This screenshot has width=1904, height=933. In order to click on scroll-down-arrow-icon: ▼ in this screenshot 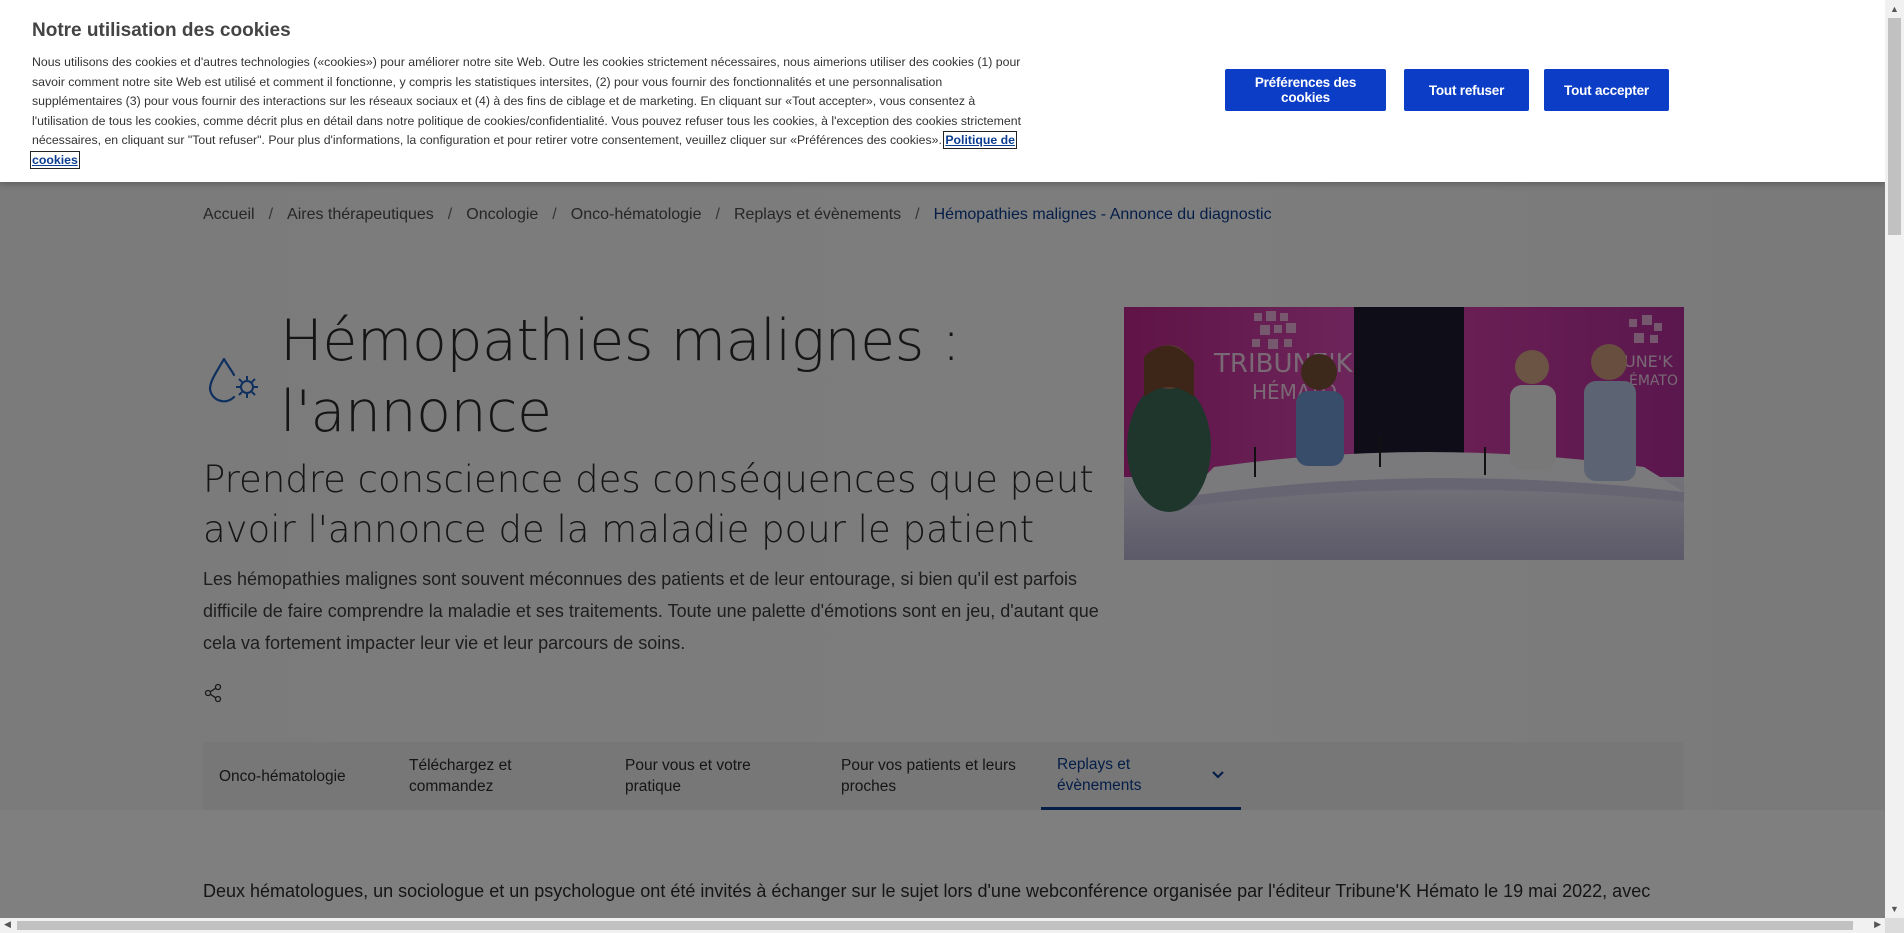, I will do `click(1894, 909)`.